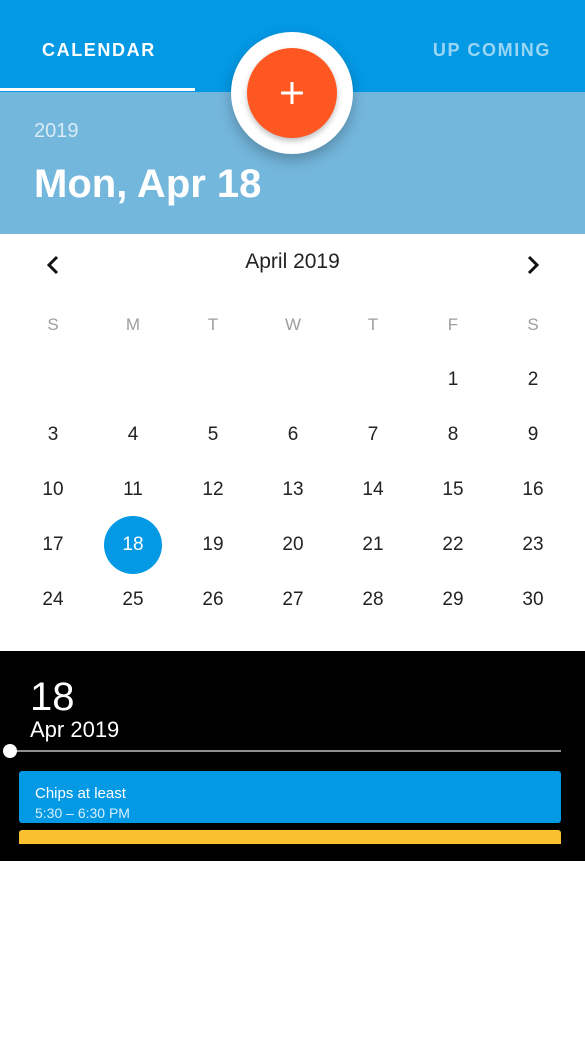 The width and height of the screenshot is (585, 1044). I want to click on tab-calendar: CALENDAR, so click(99, 50).